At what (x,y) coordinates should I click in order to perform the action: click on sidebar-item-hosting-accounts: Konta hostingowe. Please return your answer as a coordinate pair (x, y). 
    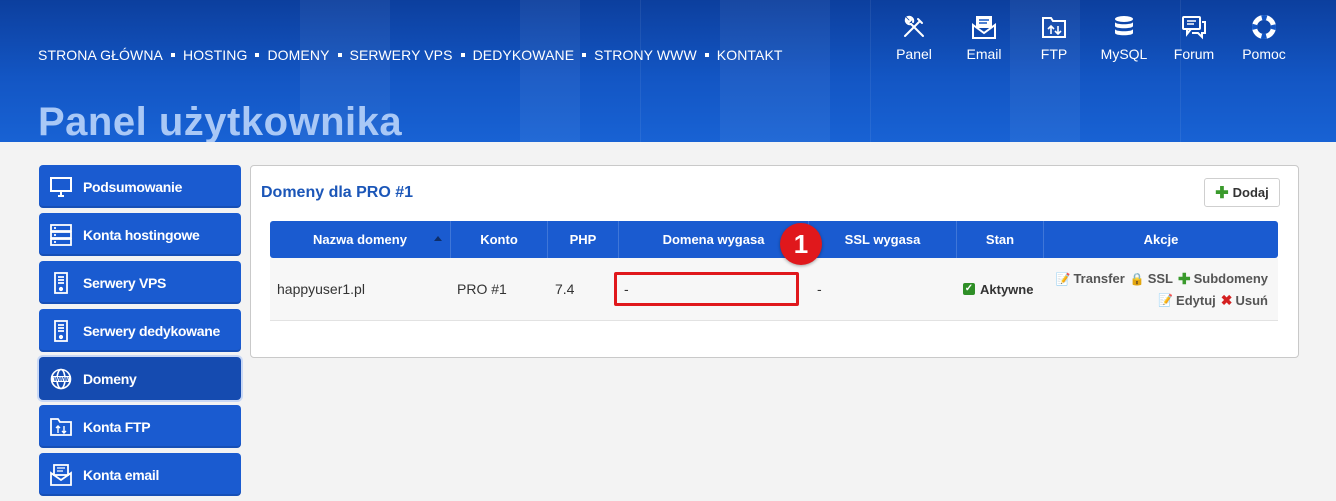
    Looking at the image, I should click on (140, 234).